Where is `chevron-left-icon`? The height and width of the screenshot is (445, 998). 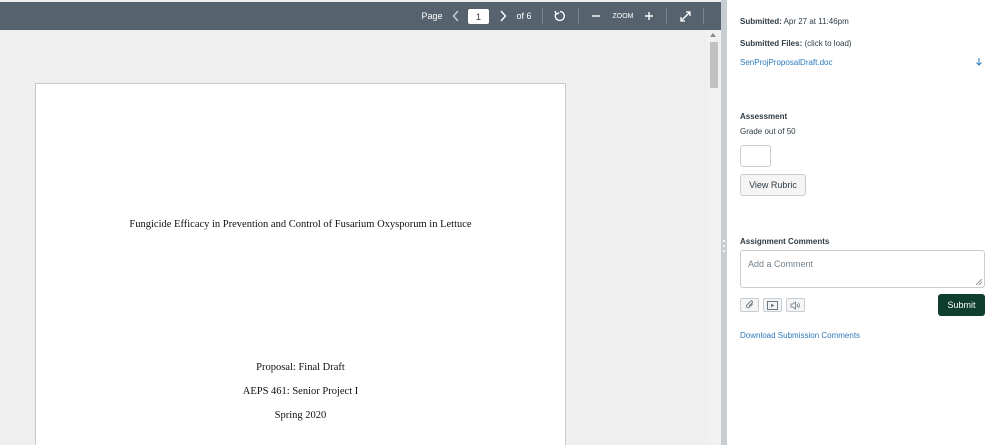
chevron-left-icon is located at coordinates (455, 16).